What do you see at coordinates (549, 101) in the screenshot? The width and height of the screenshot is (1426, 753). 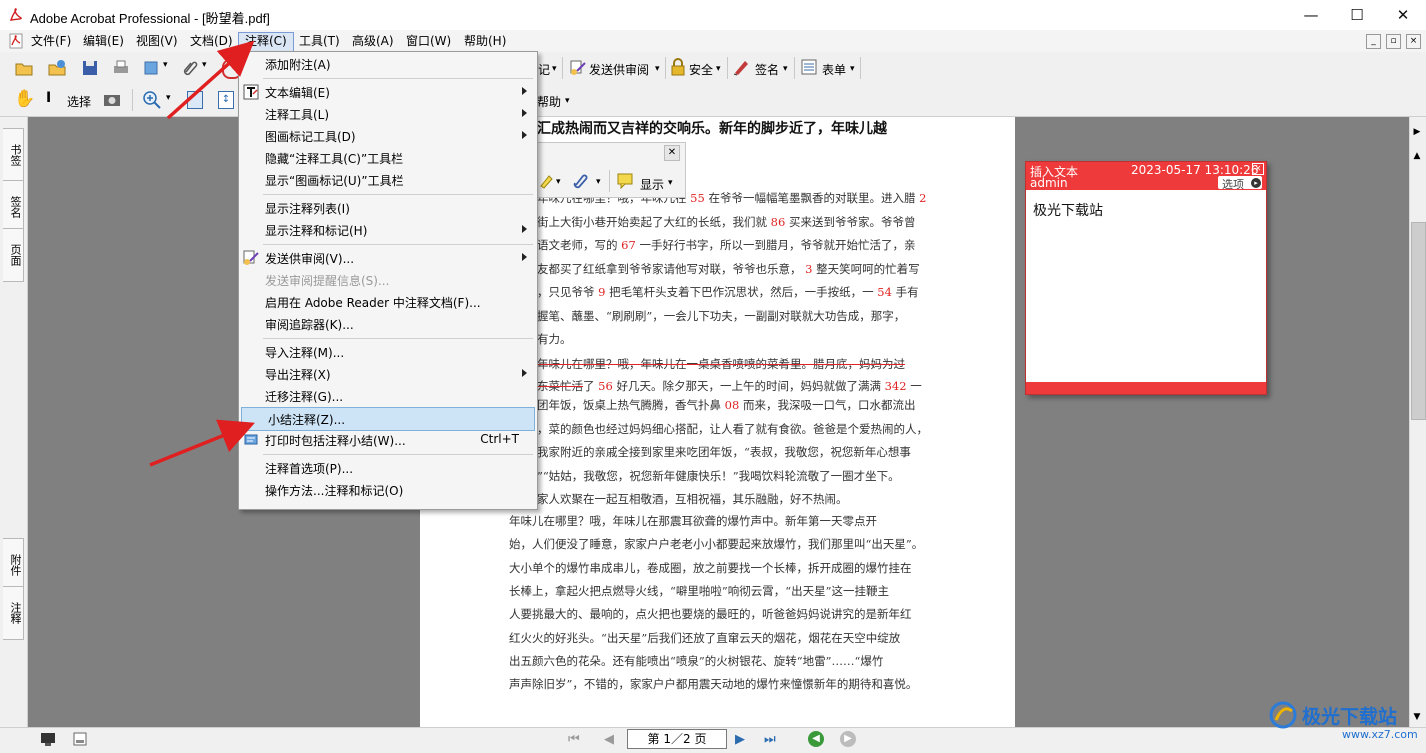 I see `help-label: 帮助` at bounding box center [549, 101].